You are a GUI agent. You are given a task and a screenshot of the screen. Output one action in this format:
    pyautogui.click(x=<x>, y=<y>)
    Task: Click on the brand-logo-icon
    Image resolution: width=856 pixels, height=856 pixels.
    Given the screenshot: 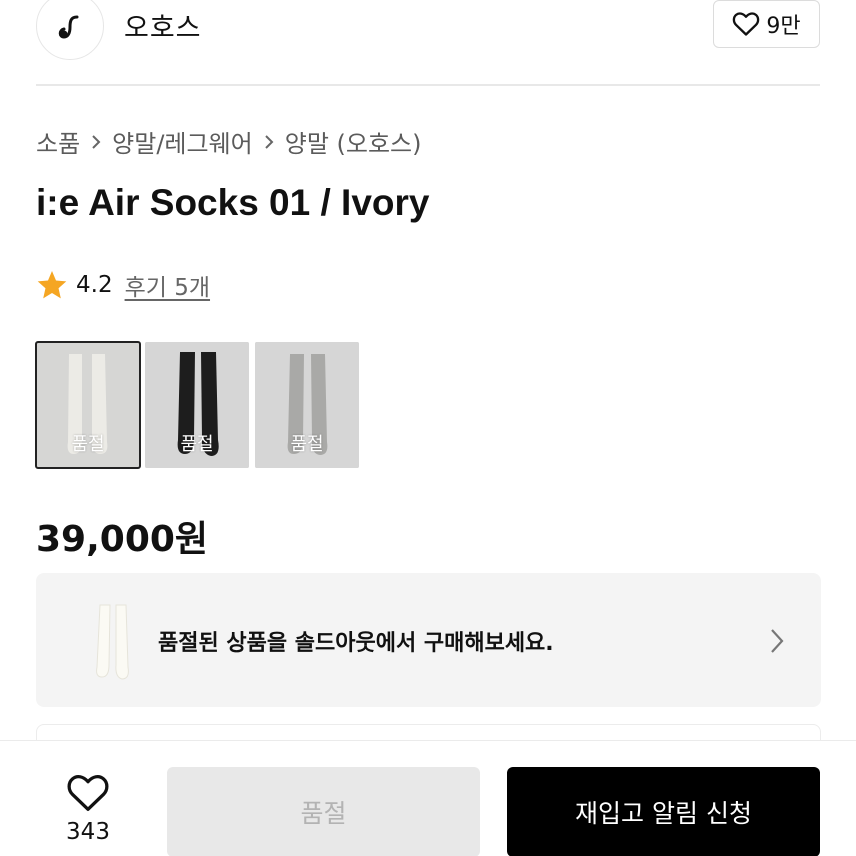 What is the action you would take?
    pyautogui.click(x=68, y=27)
    